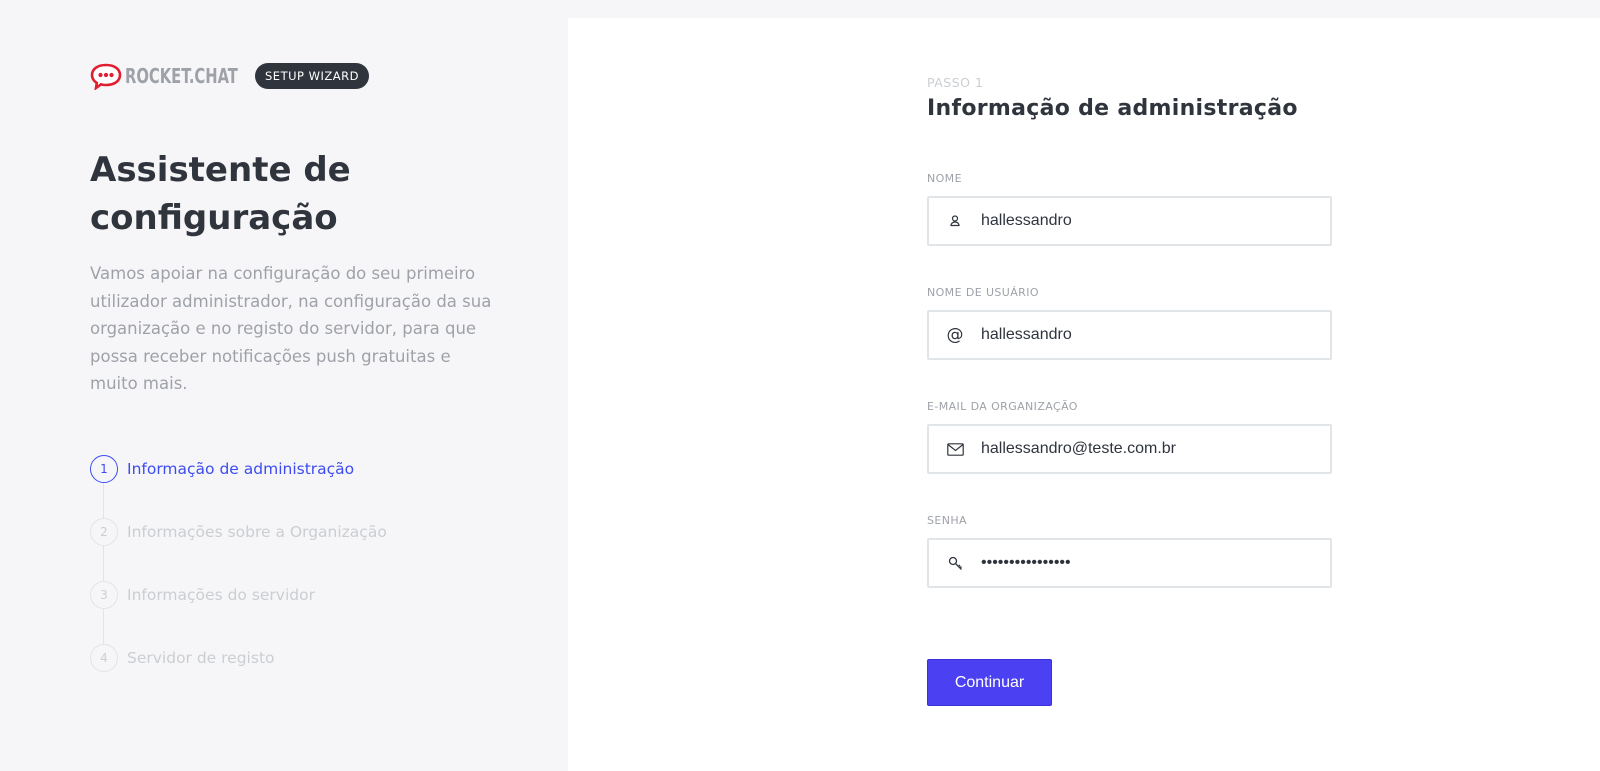 The height and width of the screenshot is (771, 1600). What do you see at coordinates (106, 76) in the screenshot?
I see `rocketchat-logo-icon` at bounding box center [106, 76].